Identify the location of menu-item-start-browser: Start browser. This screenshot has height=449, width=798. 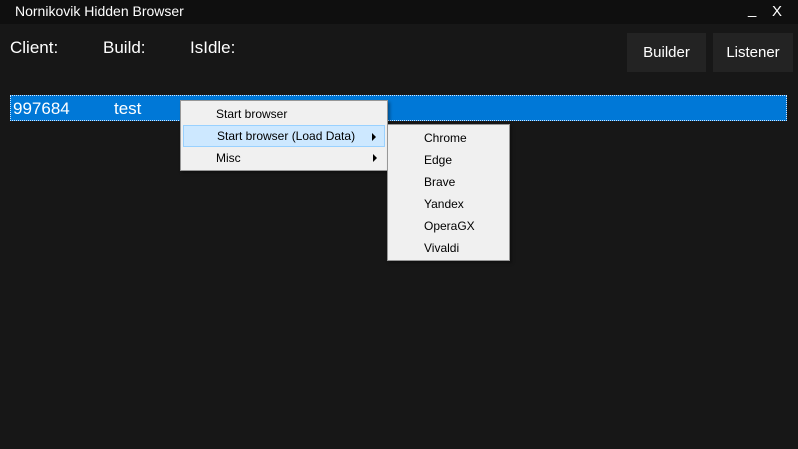
(284, 114).